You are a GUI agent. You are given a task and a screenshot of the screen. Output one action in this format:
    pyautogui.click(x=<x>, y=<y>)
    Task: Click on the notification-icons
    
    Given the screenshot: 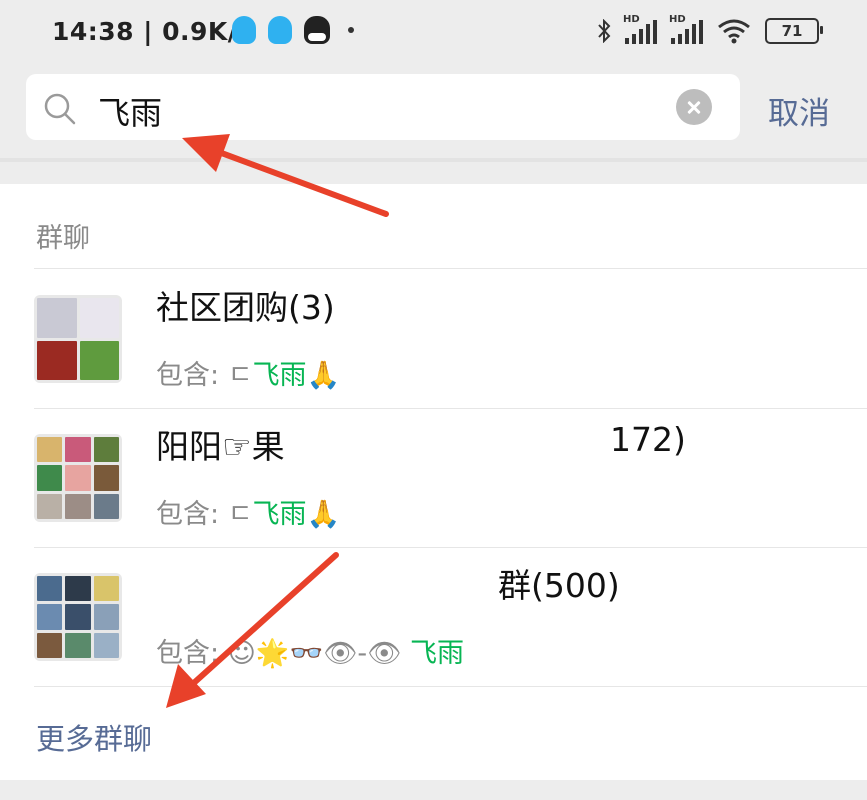 What is the action you would take?
    pyautogui.click(x=293, y=30)
    